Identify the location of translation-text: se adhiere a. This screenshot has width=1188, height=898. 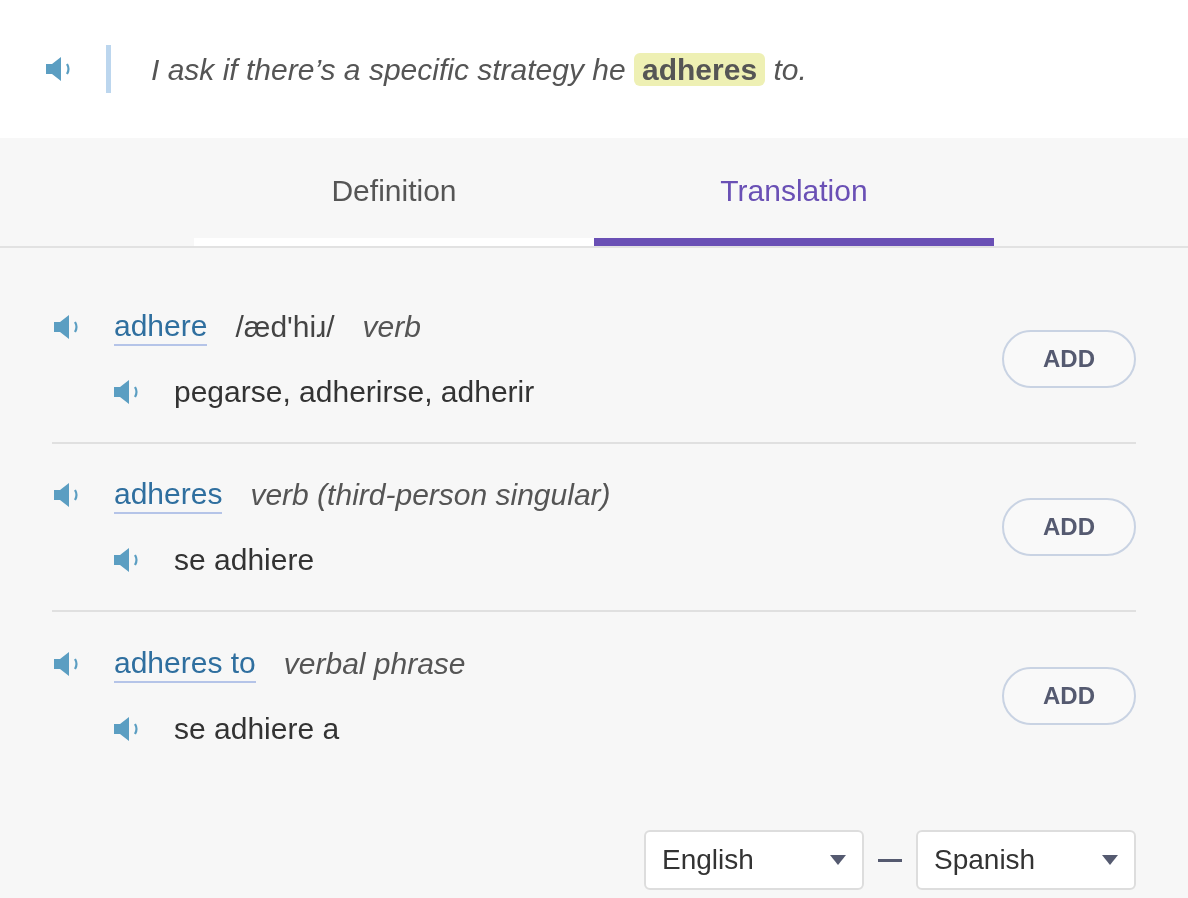
(257, 729).